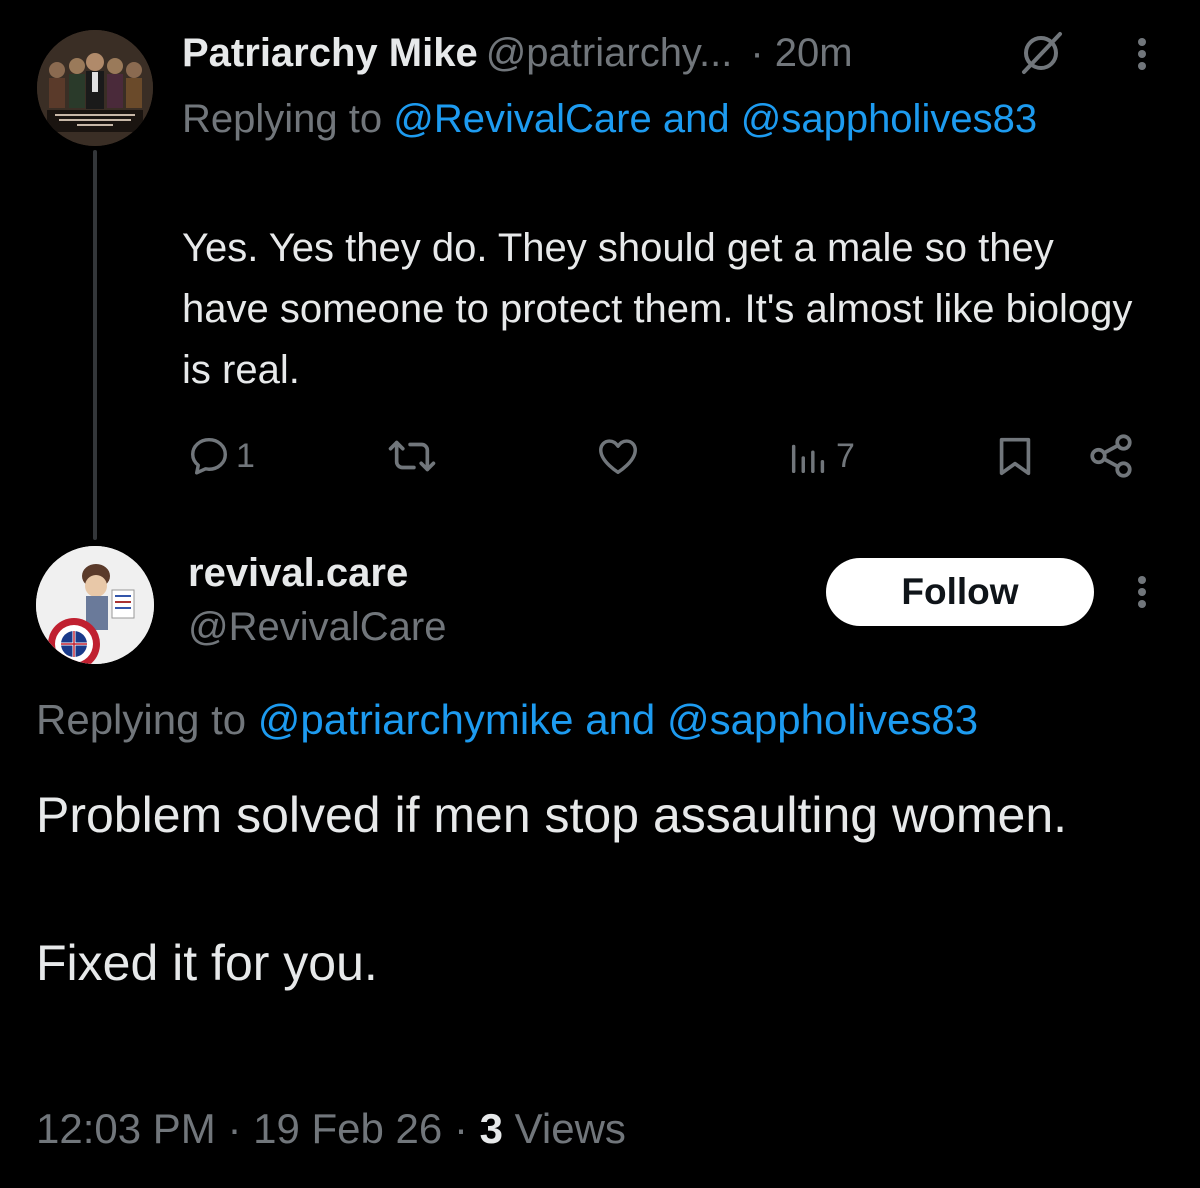 The height and width of the screenshot is (1188, 1200). What do you see at coordinates (245, 455) in the screenshot?
I see `reply-count: 1` at bounding box center [245, 455].